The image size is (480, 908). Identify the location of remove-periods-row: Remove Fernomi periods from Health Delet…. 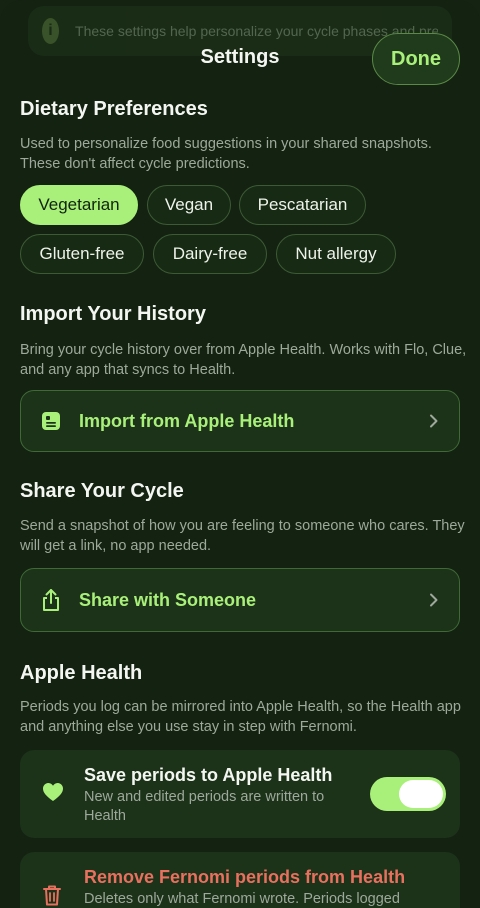
(240, 880).